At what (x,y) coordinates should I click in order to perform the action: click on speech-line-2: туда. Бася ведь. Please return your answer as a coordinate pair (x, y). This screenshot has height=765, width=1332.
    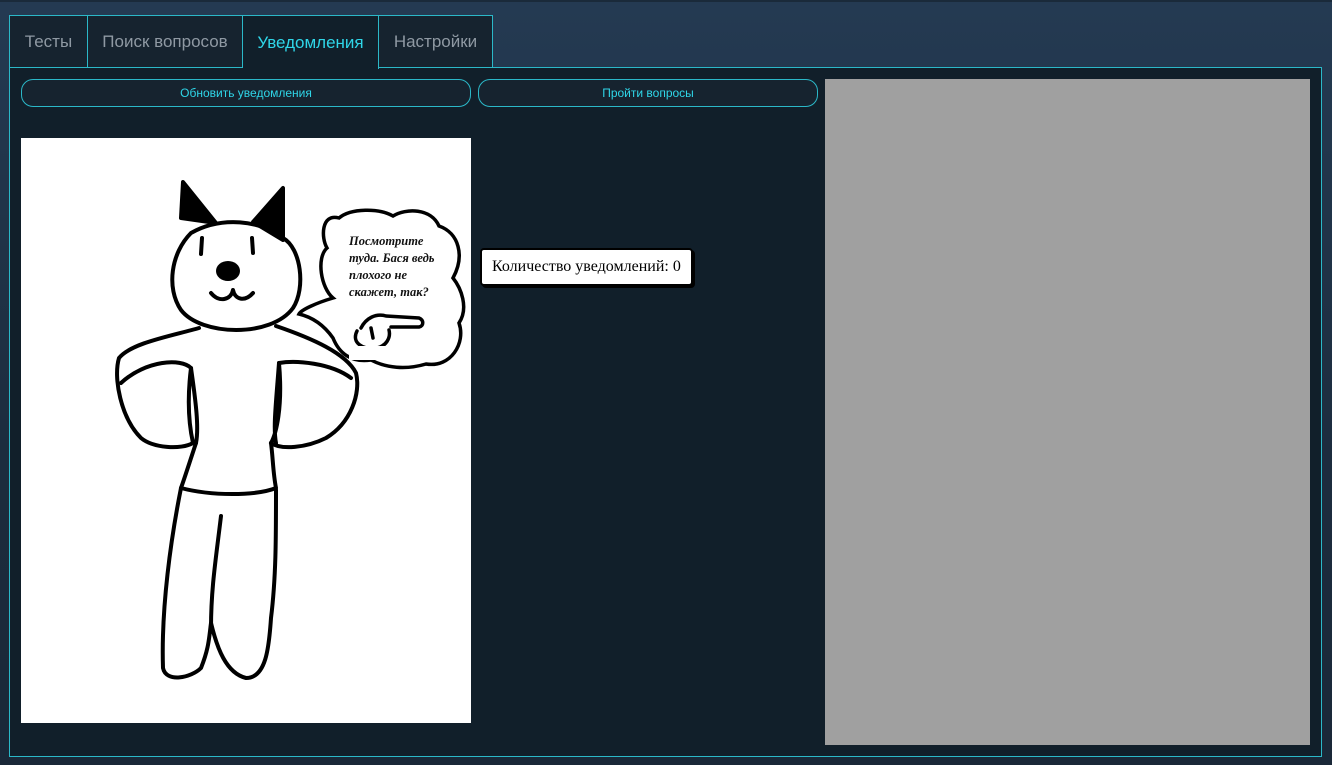
    Looking at the image, I should click on (392, 258).